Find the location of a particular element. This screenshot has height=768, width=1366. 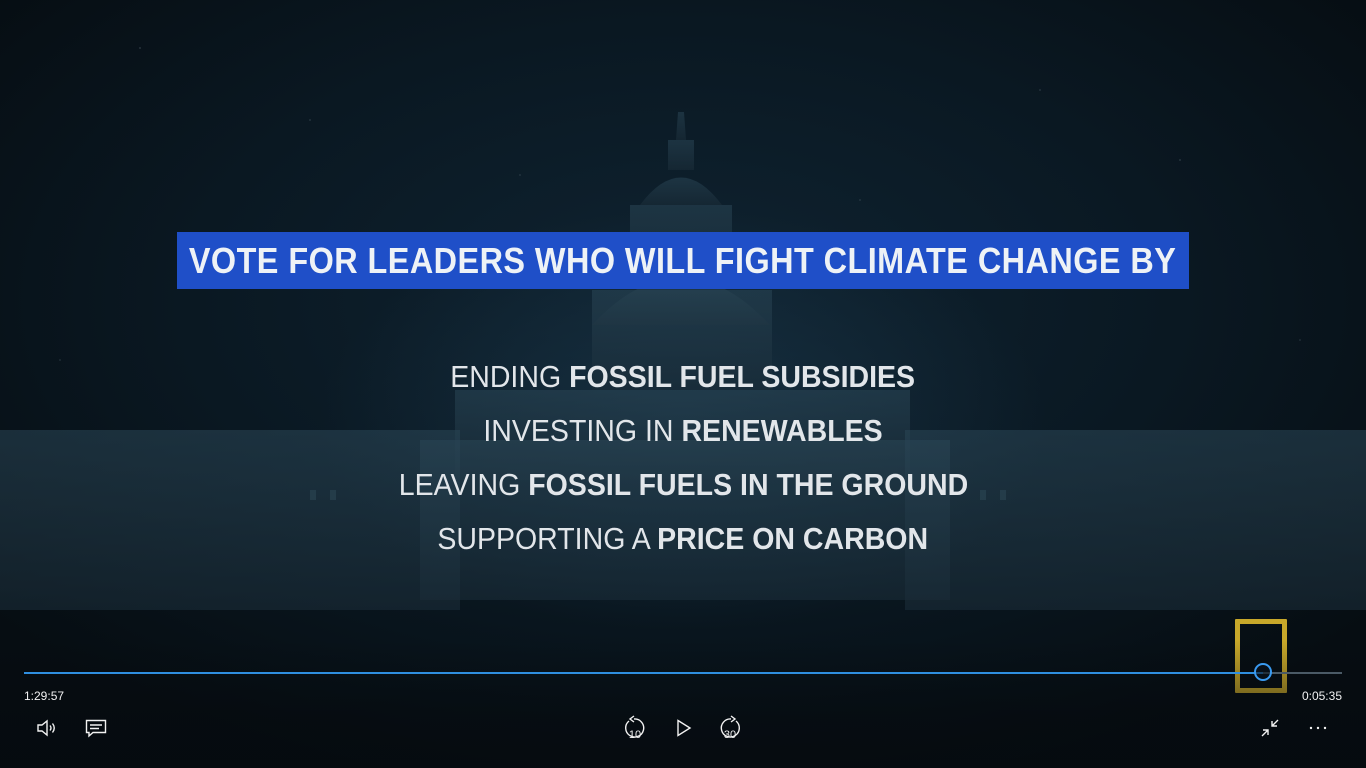

more-options-icon is located at coordinates (1318, 728).